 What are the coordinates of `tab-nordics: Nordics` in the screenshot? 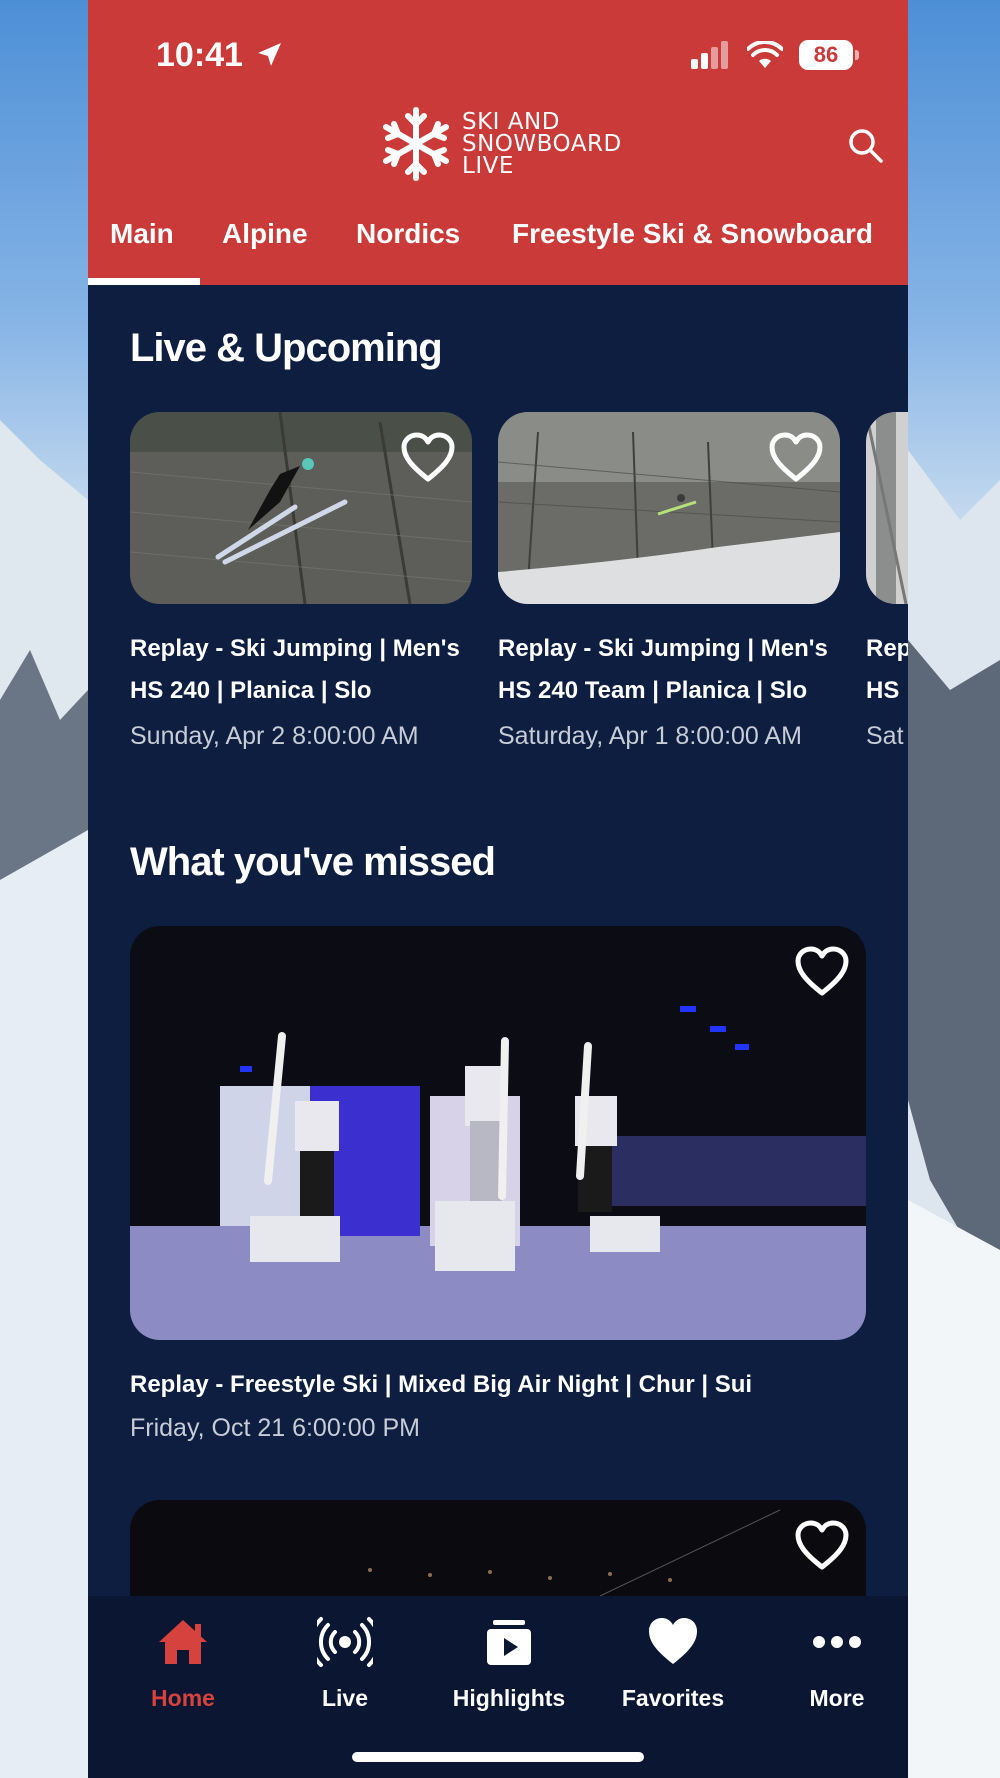 It's located at (408, 251).